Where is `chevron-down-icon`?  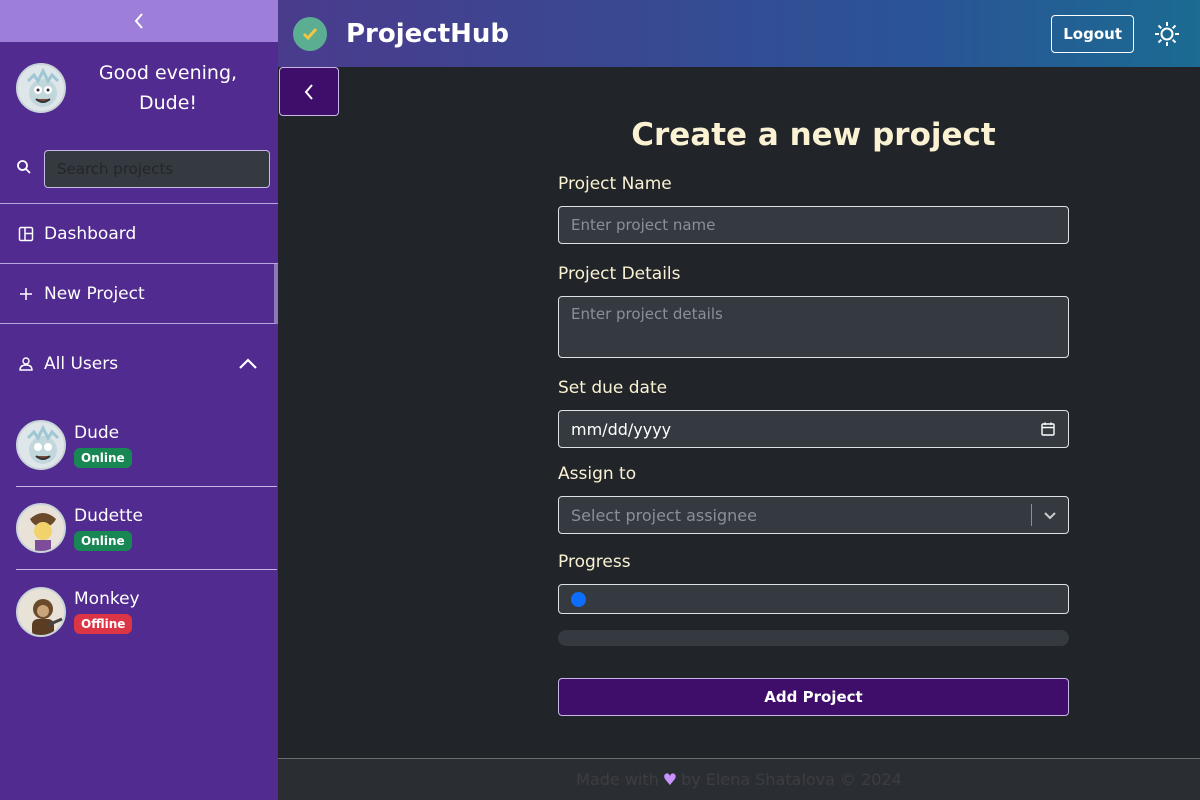
chevron-down-icon is located at coordinates (1050, 515).